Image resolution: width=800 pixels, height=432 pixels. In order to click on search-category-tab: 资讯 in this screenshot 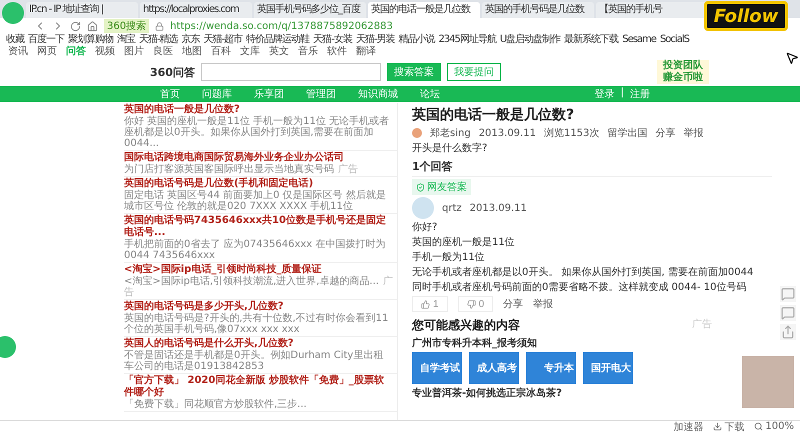, I will do `click(18, 52)`.